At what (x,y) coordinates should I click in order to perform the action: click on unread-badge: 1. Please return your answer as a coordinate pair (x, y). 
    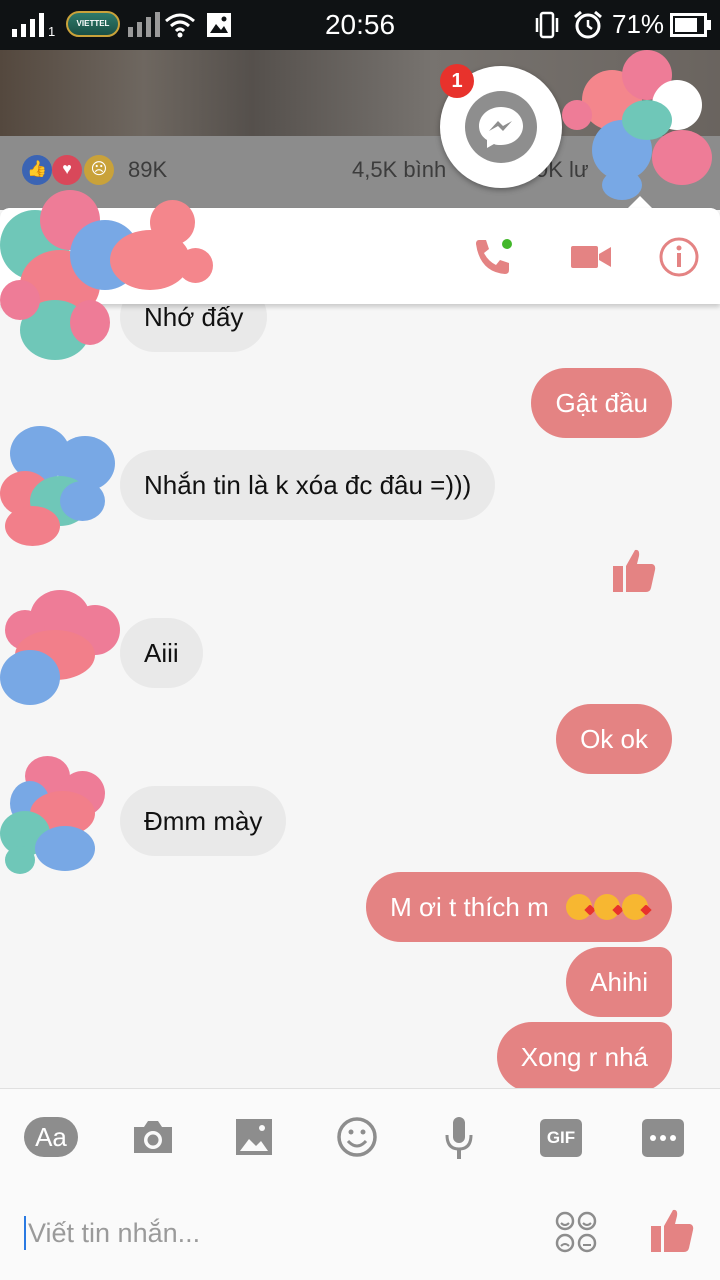
    Looking at the image, I should click on (457, 81).